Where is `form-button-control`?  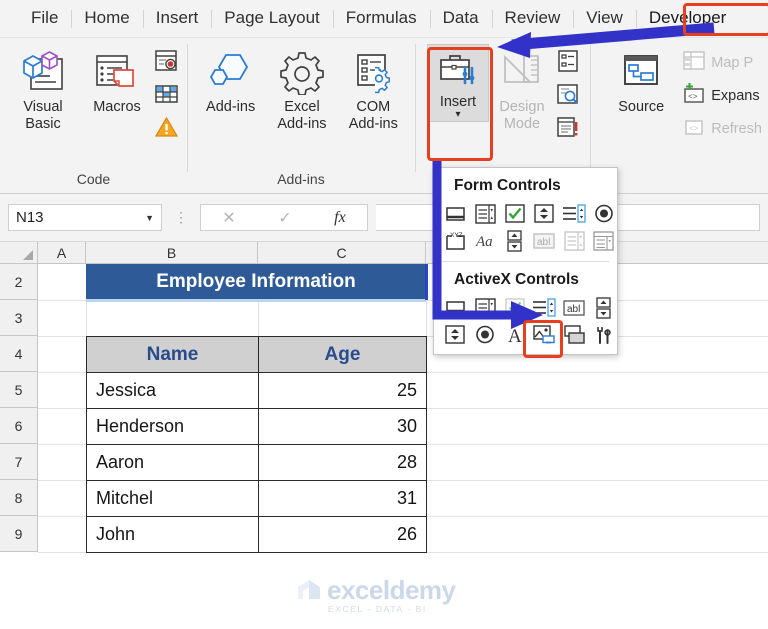
form-button-control is located at coordinates (455, 213).